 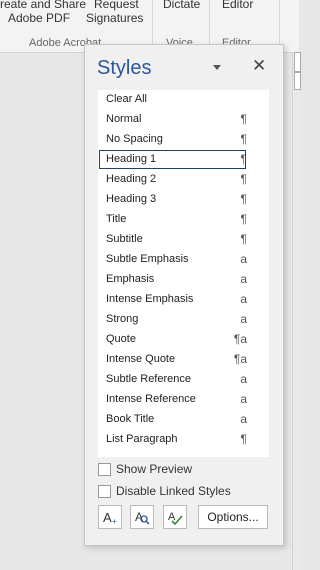 I want to click on style-inspector-button: A, so click(x=142, y=517).